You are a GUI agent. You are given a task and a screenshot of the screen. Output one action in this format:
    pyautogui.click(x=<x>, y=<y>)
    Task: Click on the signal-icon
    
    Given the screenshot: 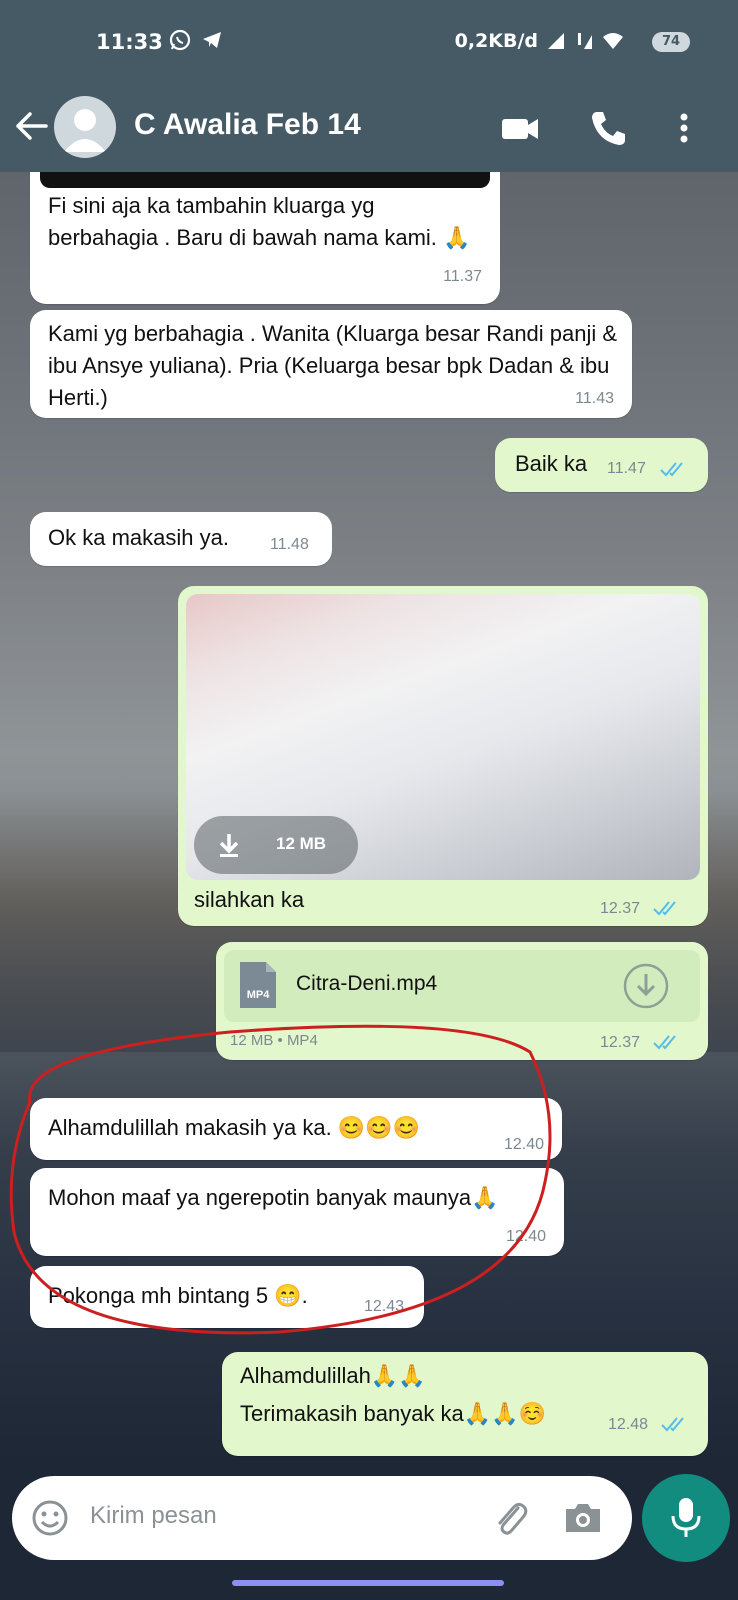 What is the action you would take?
    pyautogui.click(x=556, y=41)
    